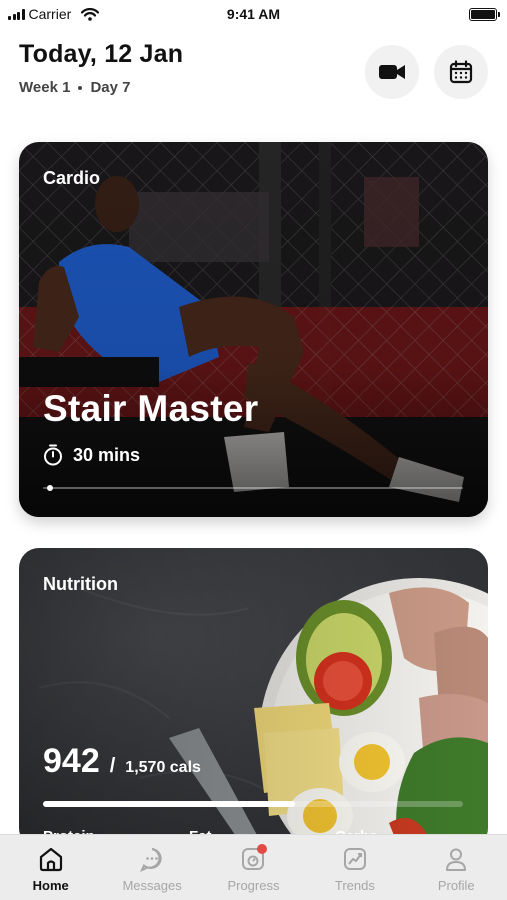 This screenshot has width=507, height=900. Describe the element at coordinates (152, 885) in the screenshot. I see `tab-messages-label: Messages` at that location.